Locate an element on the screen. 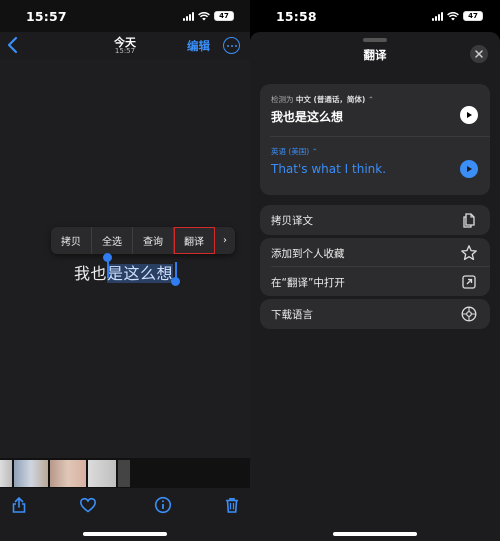 The height and width of the screenshot is (541, 500). status-bar: 15:57 47 is located at coordinates (125, 16).